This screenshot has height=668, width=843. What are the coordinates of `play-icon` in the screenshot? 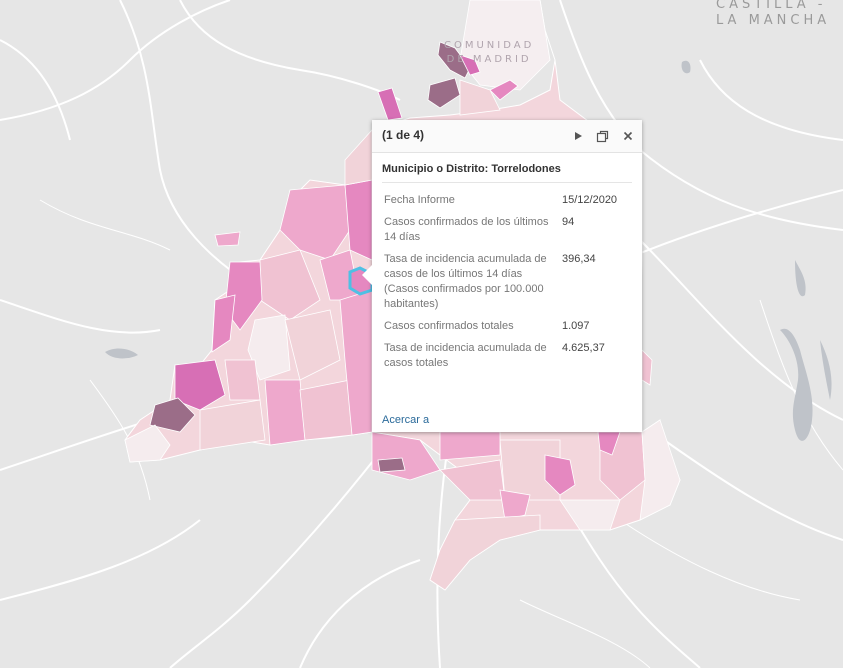 It's located at (578, 136).